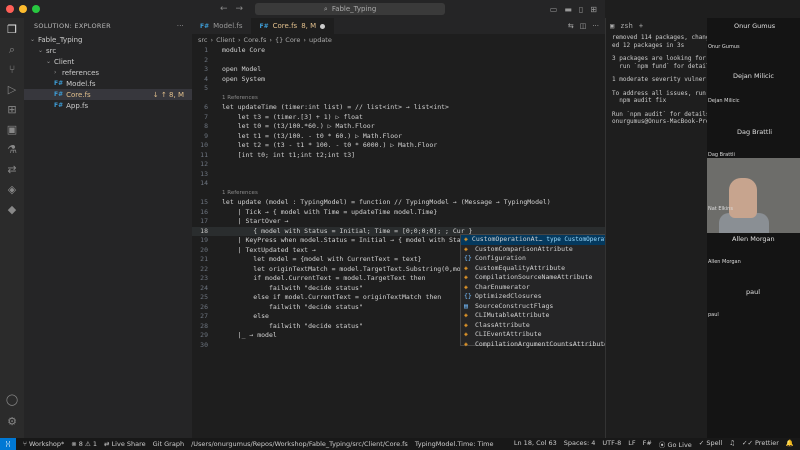 This screenshot has height=450, width=800. I want to click on close-window-button, so click(10, 9).